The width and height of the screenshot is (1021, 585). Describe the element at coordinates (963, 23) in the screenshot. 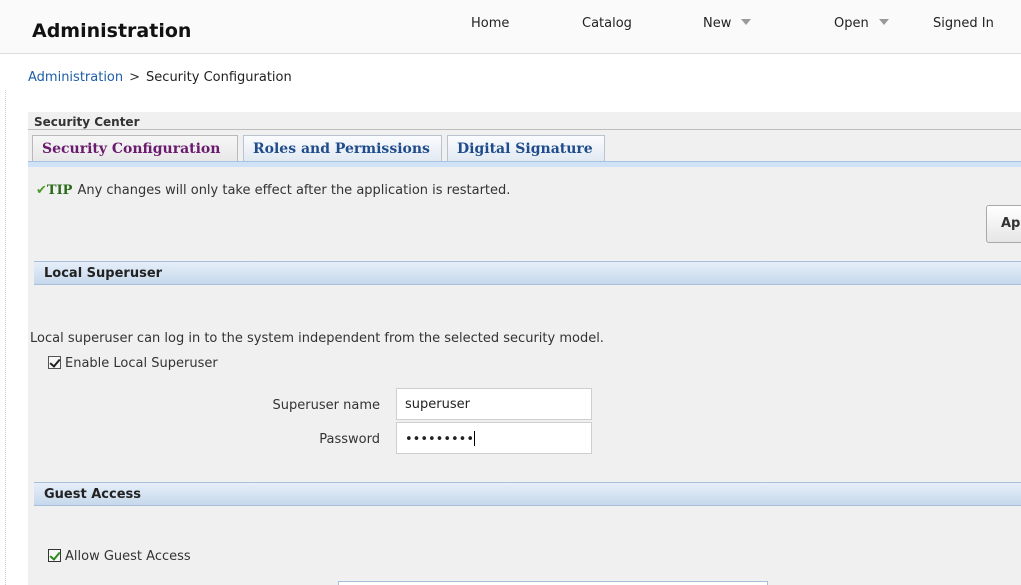

I see `nav-signed-in: Signed In` at that location.